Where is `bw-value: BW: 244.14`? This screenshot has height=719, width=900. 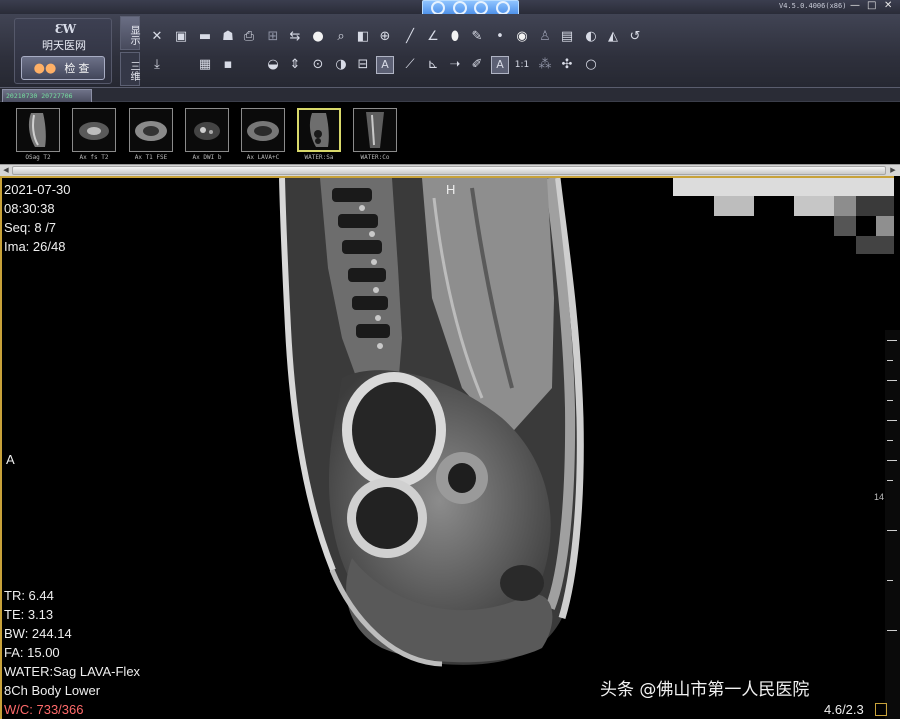 bw-value: BW: 244.14 is located at coordinates (38, 633).